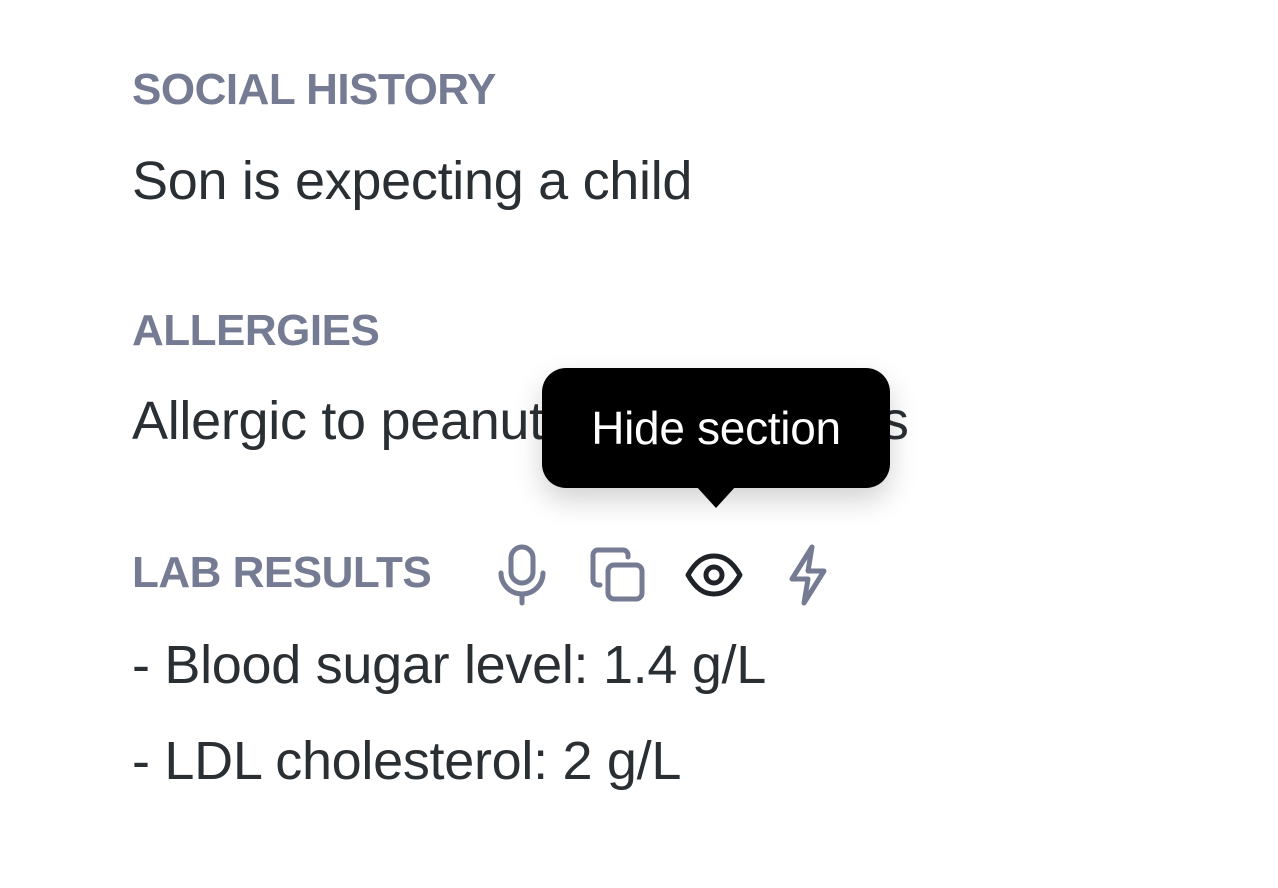 The height and width of the screenshot is (888, 1278). I want to click on auto-generate-button, so click(808, 575).